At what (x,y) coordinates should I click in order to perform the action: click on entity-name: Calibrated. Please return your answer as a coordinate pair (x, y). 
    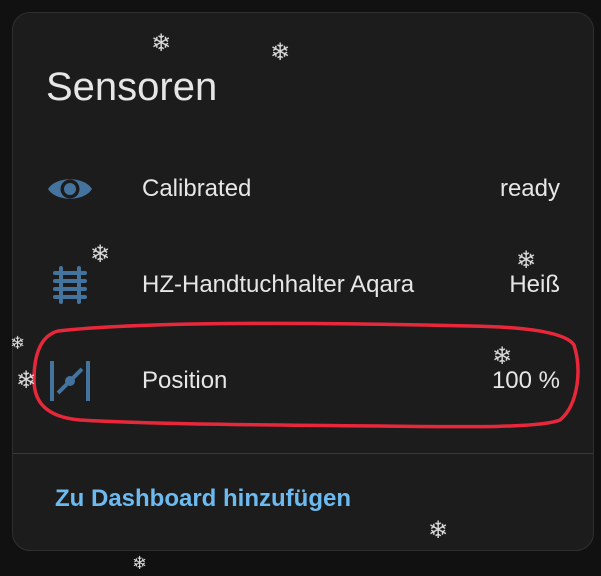
    Looking at the image, I should click on (197, 188).